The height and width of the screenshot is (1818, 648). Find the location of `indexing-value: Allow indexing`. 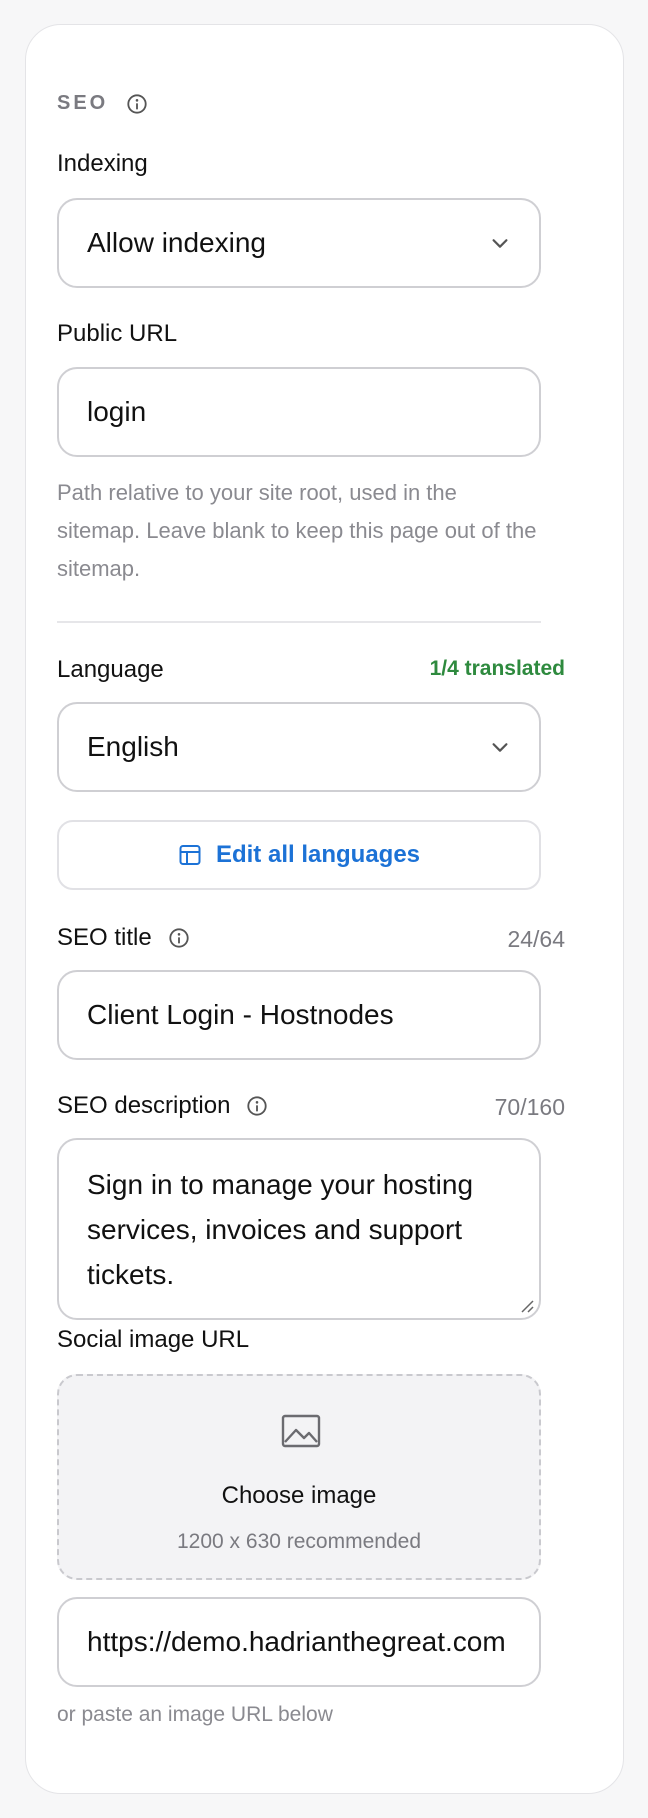

indexing-value: Allow indexing is located at coordinates (176, 242).